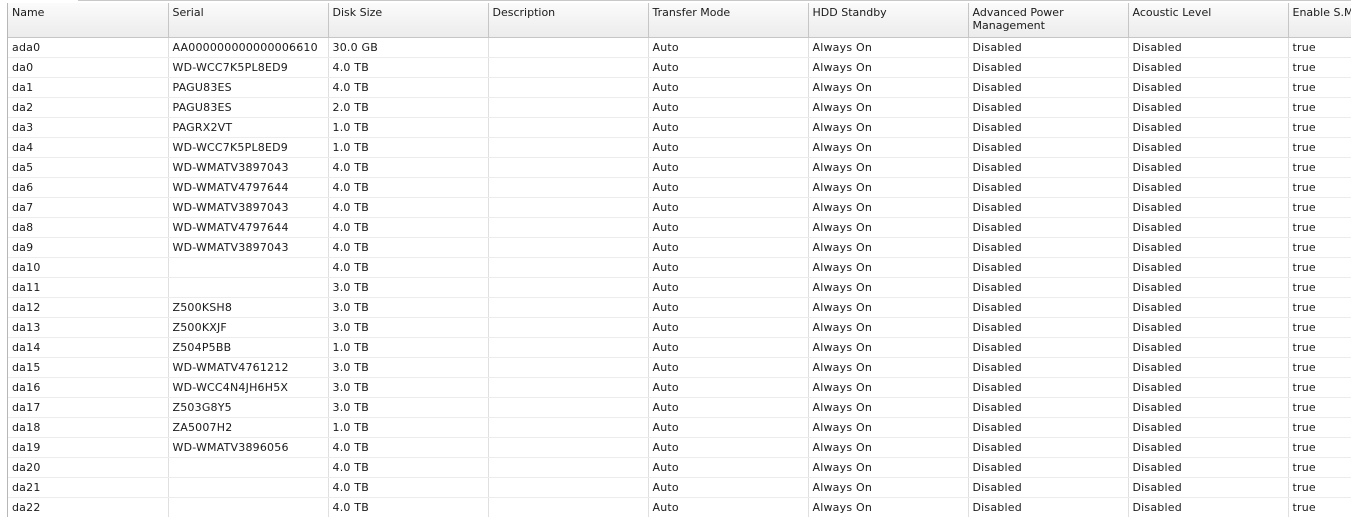  What do you see at coordinates (1048, 20) in the screenshot?
I see `column-header-advanced-power-management: Advanced Power Management` at bounding box center [1048, 20].